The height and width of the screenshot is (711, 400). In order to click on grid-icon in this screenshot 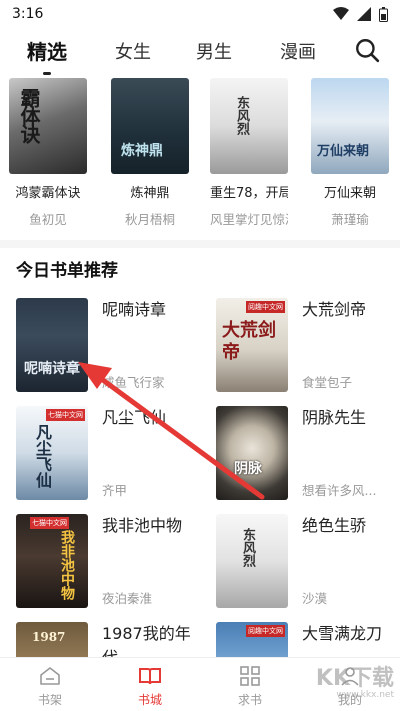, I will do `click(250, 676)`.